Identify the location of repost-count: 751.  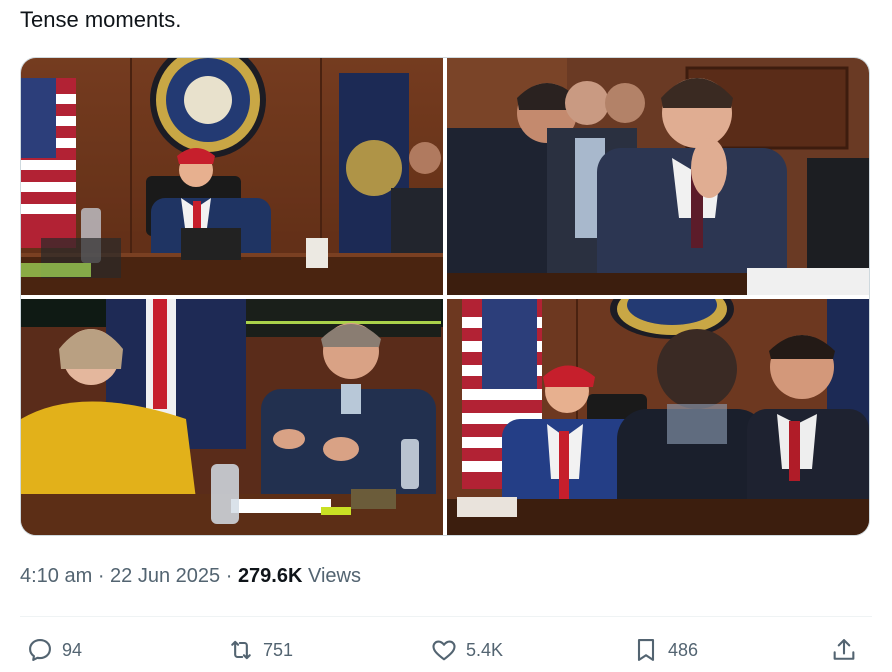
(278, 649).